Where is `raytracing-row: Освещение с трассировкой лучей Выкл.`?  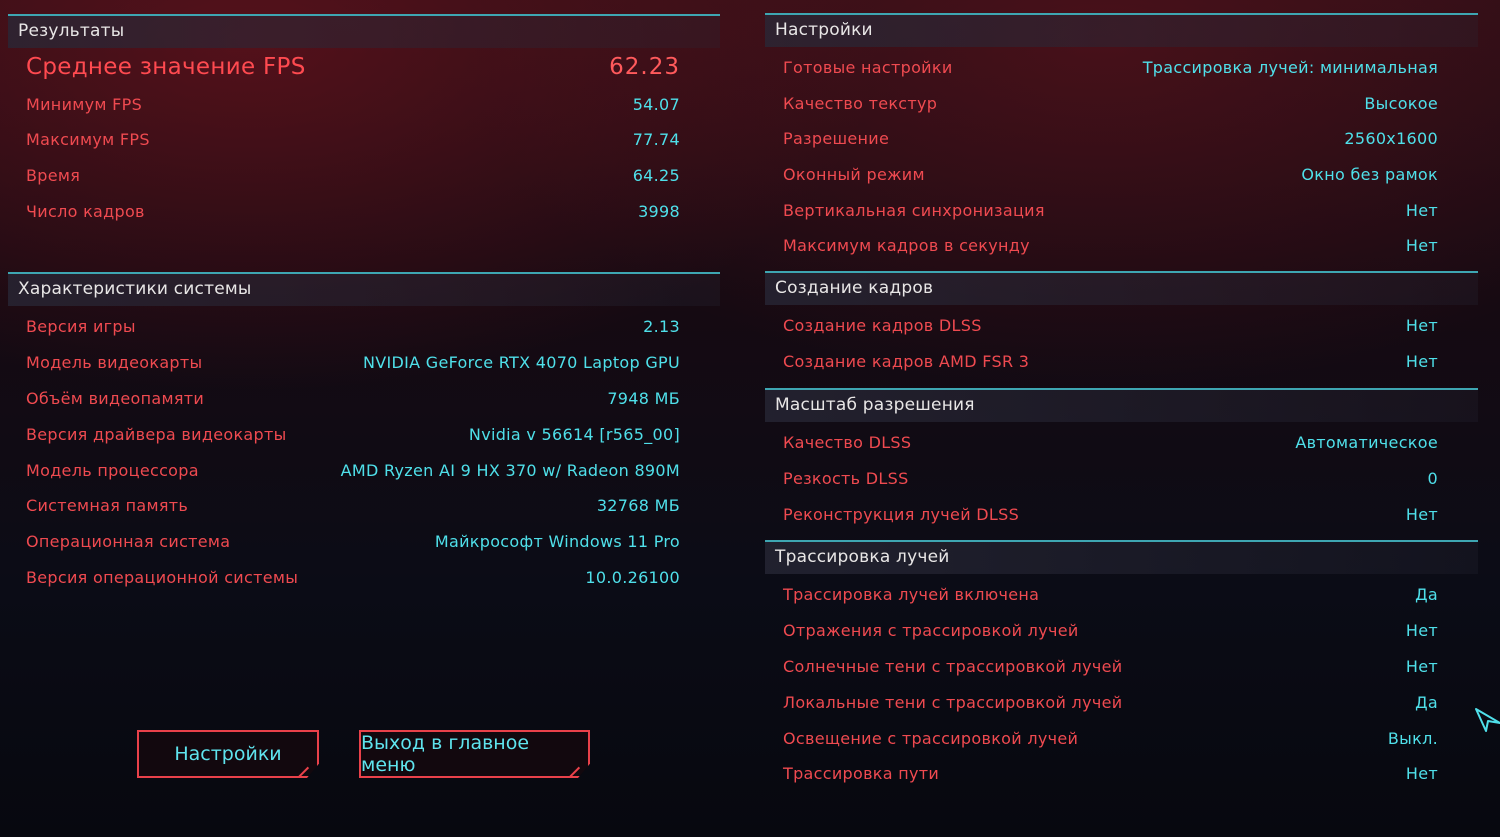
raytracing-row: Освещение с трассировкой лучей Выкл. is located at coordinates (1101, 741).